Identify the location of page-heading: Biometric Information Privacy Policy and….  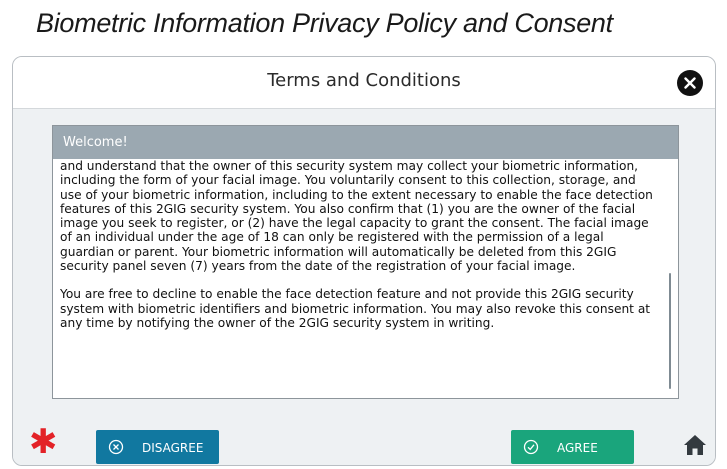
(324, 23).